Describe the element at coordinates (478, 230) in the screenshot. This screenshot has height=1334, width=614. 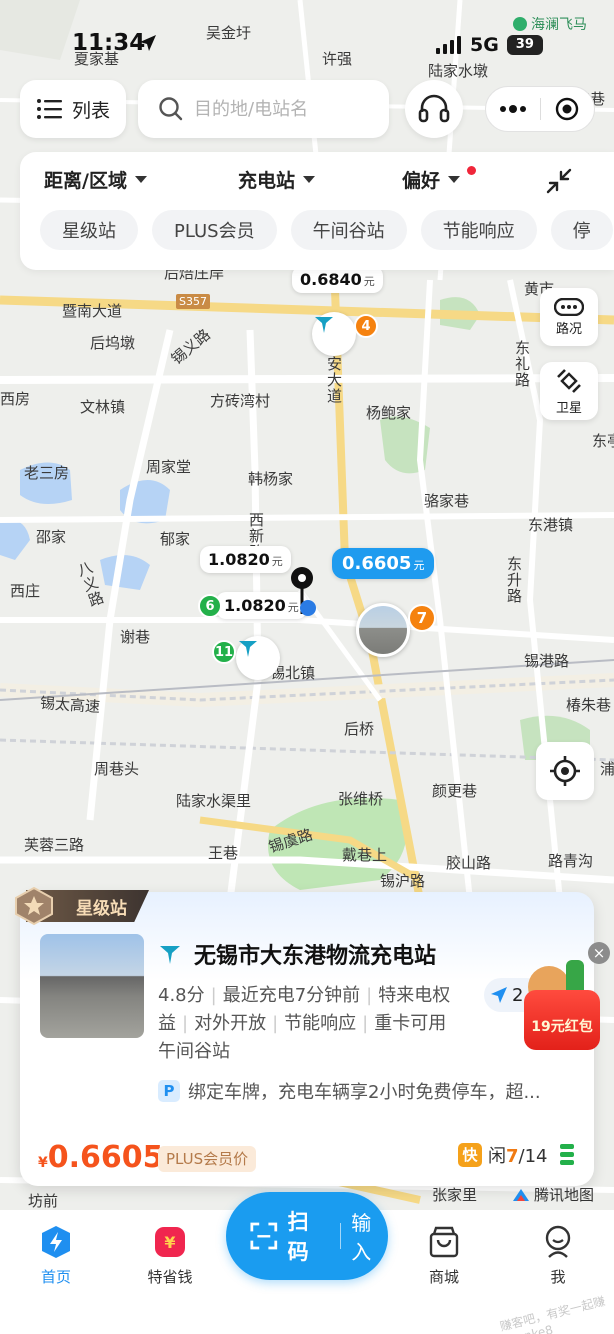
I see `chip-energy-response: 节能响应` at that location.